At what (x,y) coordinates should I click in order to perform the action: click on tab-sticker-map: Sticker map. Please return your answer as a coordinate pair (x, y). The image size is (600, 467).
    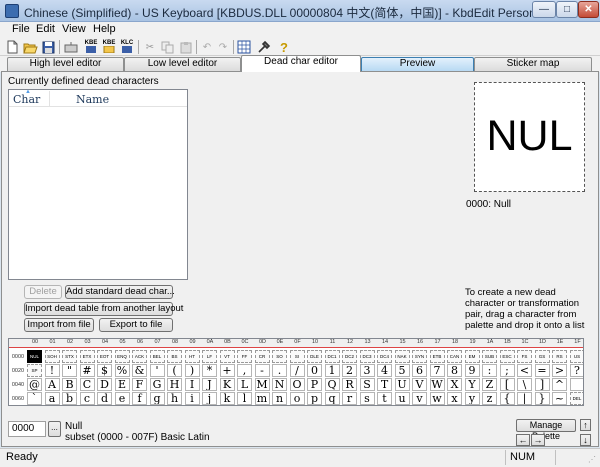
    Looking at the image, I should click on (533, 64).